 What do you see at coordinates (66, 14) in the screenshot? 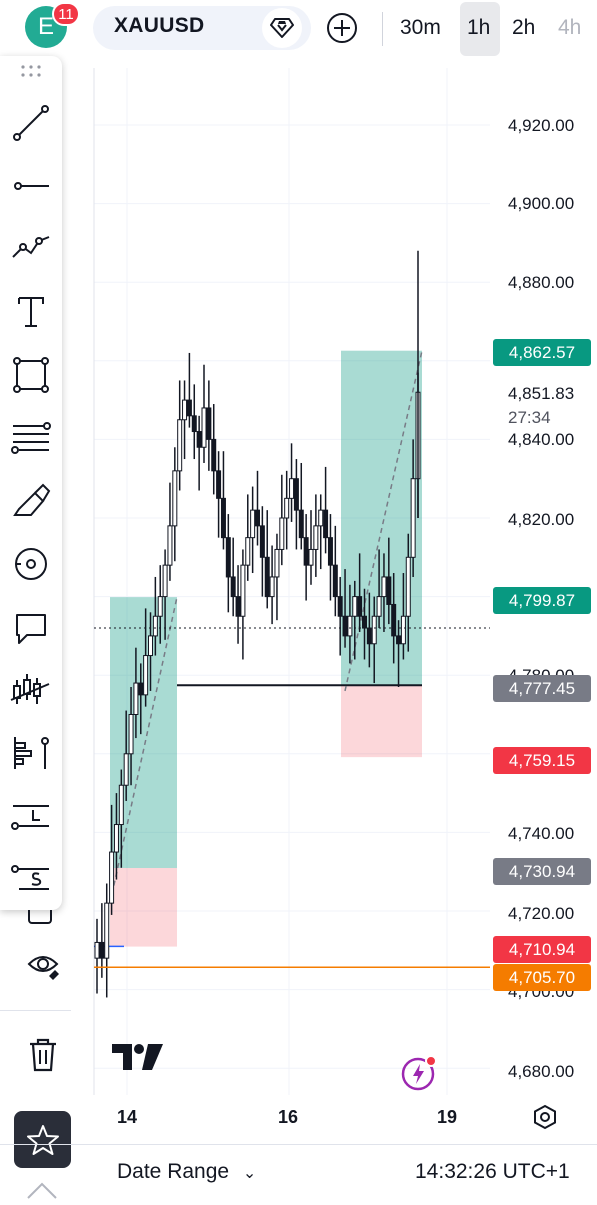
I see `notification-badge: 11` at bounding box center [66, 14].